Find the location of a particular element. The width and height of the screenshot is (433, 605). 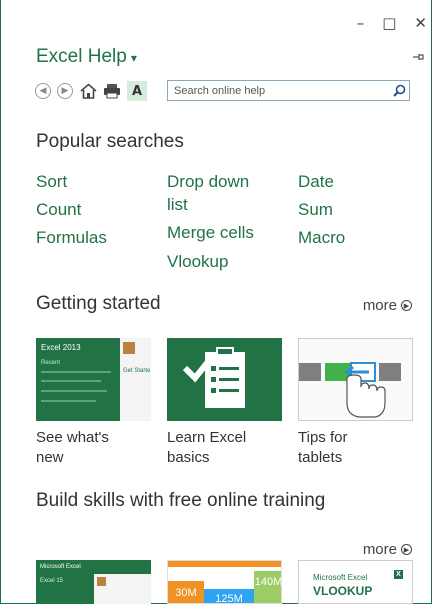

training-tile-1: Microsoft Excel Excel 15 is located at coordinates (93, 582).